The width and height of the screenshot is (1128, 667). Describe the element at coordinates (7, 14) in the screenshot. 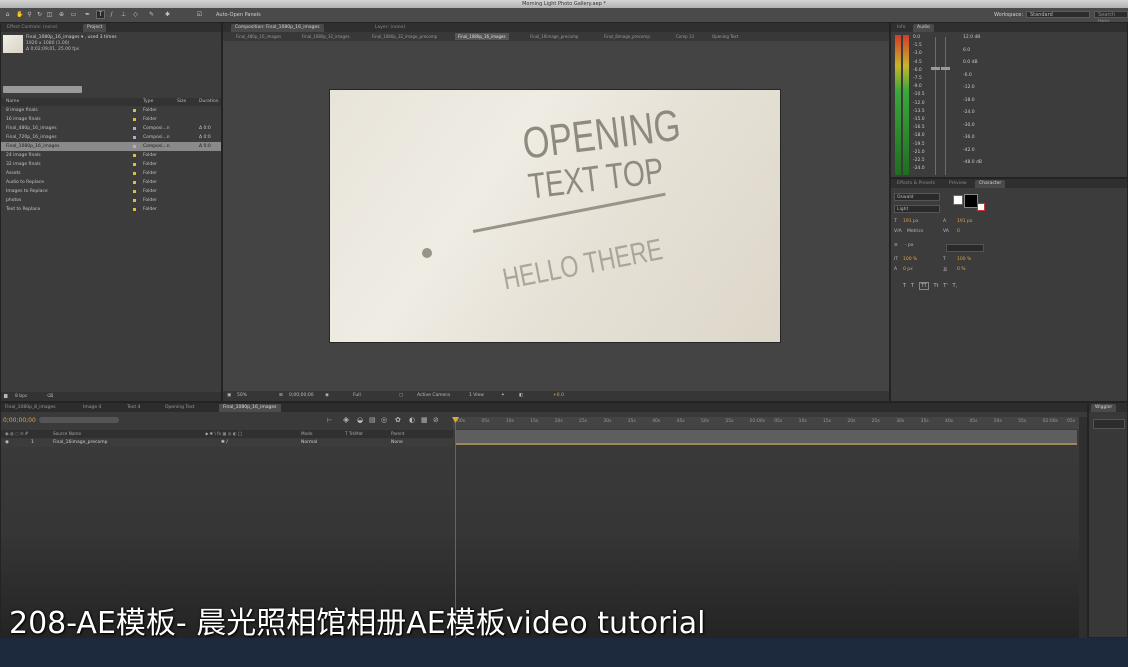

I see `home-icon: ⌂` at that location.